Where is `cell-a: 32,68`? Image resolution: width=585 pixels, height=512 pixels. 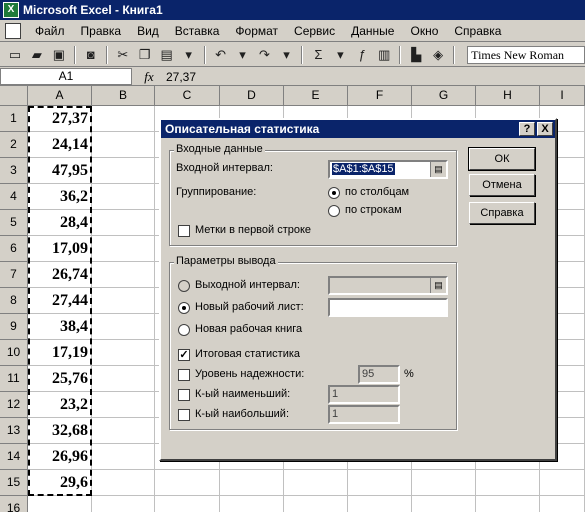 cell-a: 32,68 is located at coordinates (60, 431).